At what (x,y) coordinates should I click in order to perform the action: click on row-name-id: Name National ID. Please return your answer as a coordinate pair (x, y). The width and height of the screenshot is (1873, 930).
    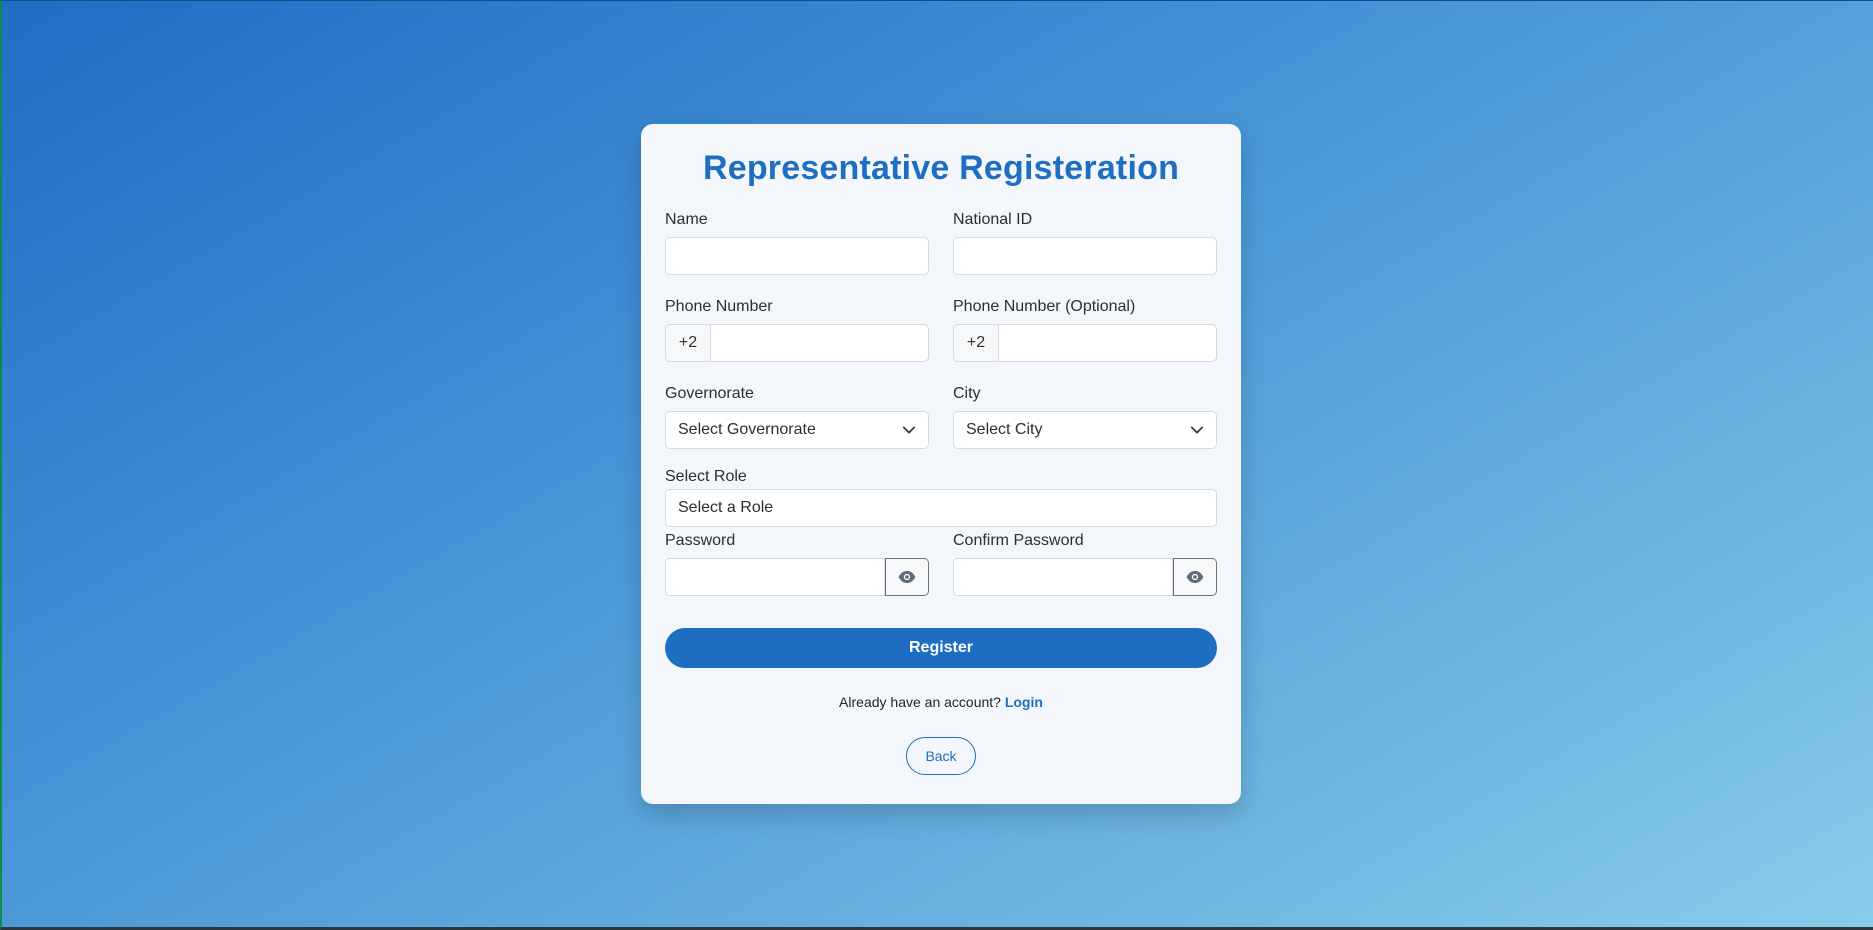
    Looking at the image, I should click on (941, 242).